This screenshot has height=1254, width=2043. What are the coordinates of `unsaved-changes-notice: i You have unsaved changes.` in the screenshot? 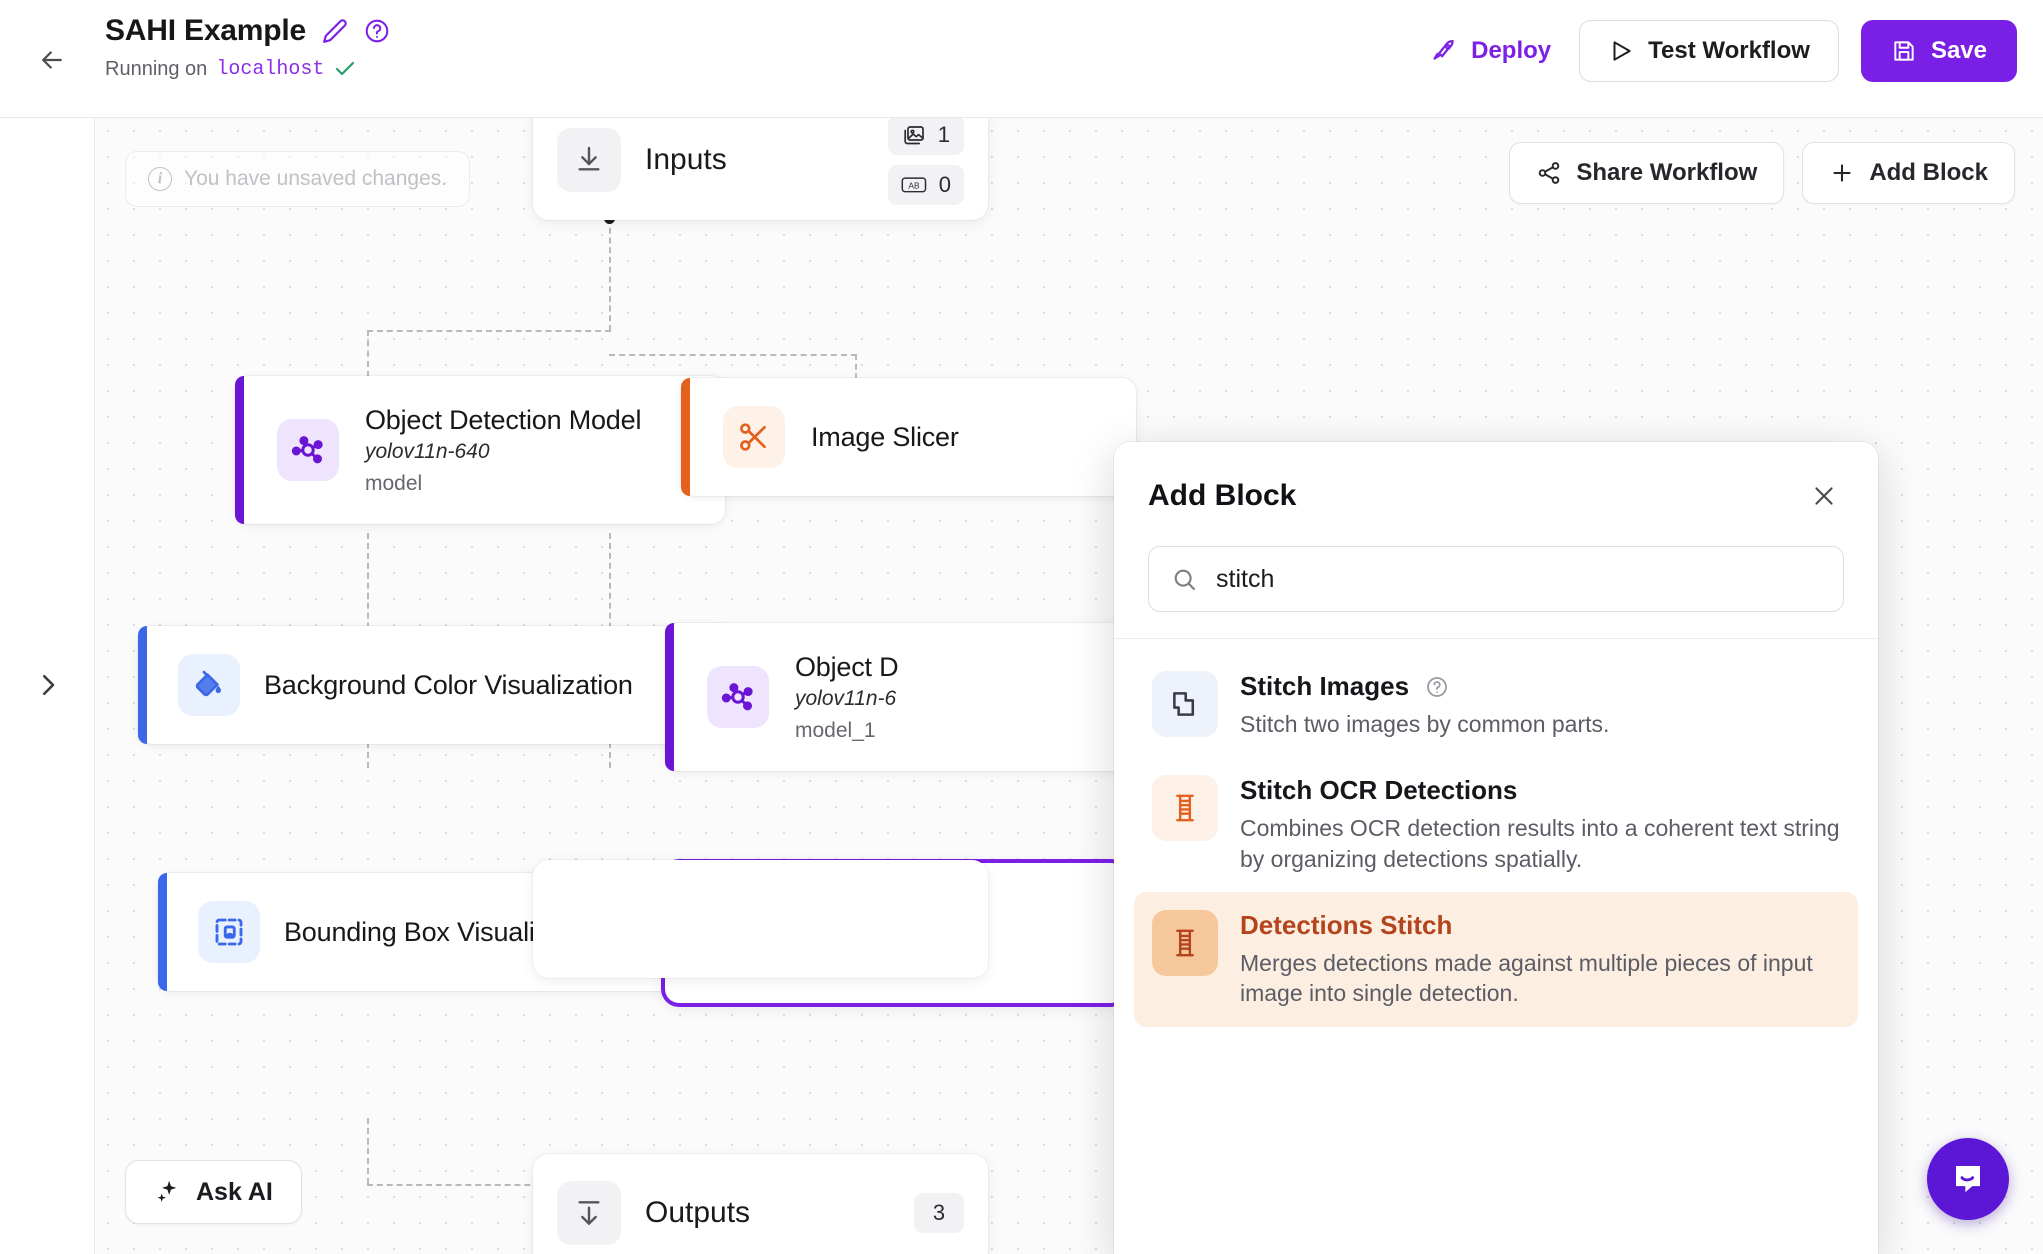 It's located at (298, 179).